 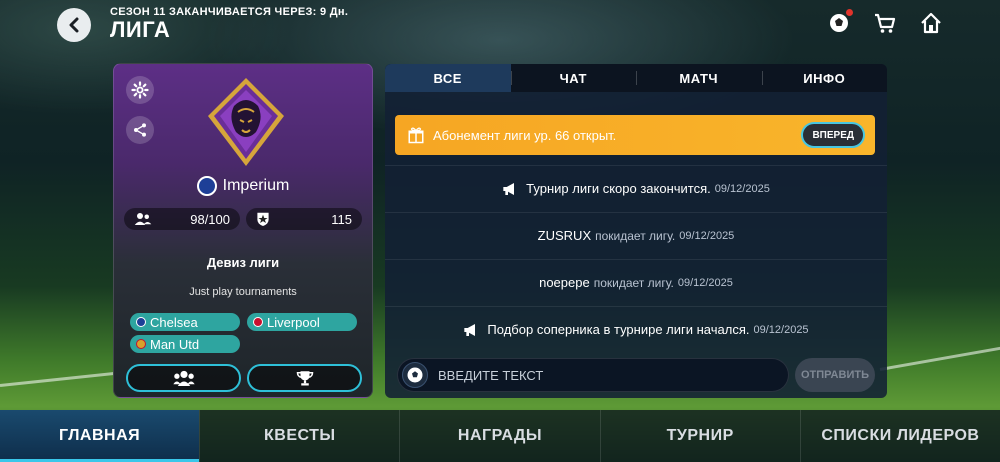 I want to click on tab-chat: ЧАТ, so click(x=573, y=78).